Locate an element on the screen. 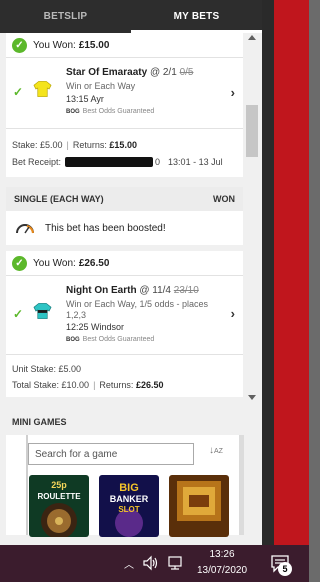 The height and width of the screenshot is (582, 320). receipt-label: Bet Receipt: is located at coordinates (37, 162).